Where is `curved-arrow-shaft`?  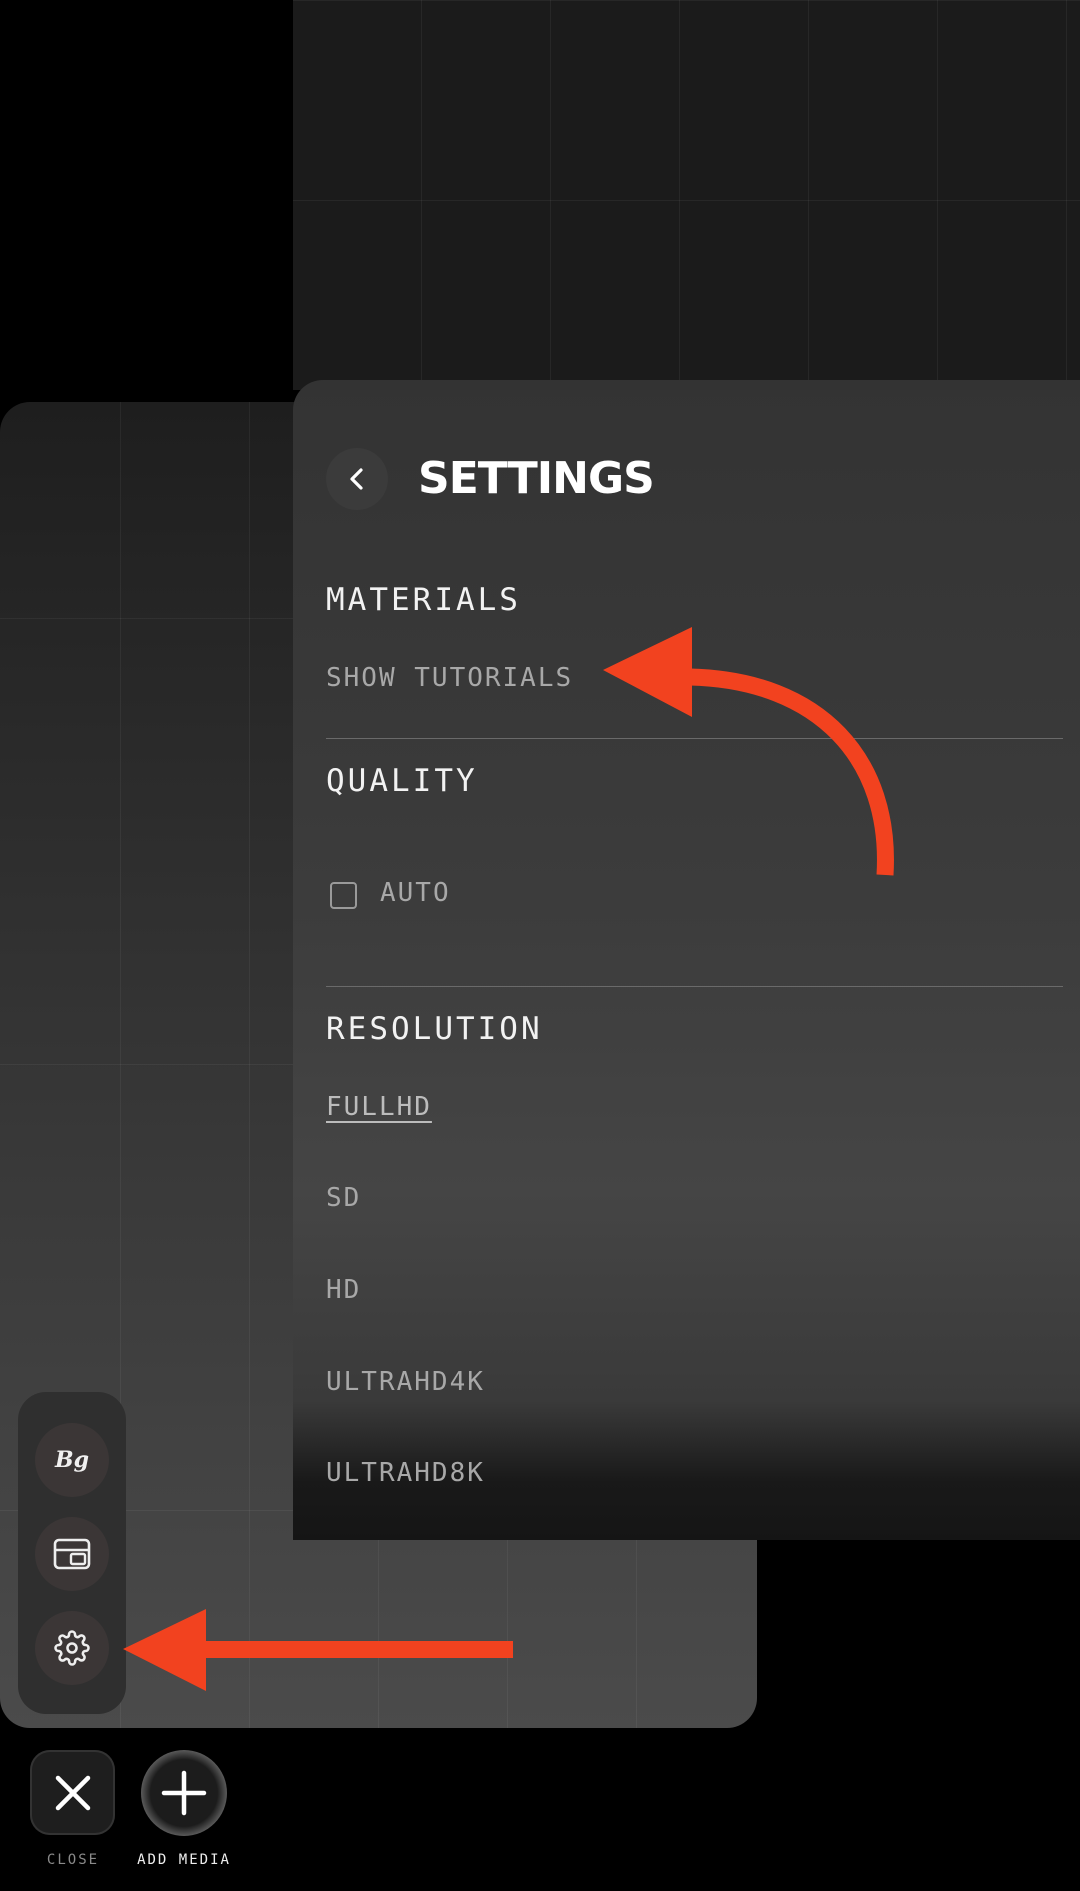 curved-arrow-shaft is located at coordinates (791, 772).